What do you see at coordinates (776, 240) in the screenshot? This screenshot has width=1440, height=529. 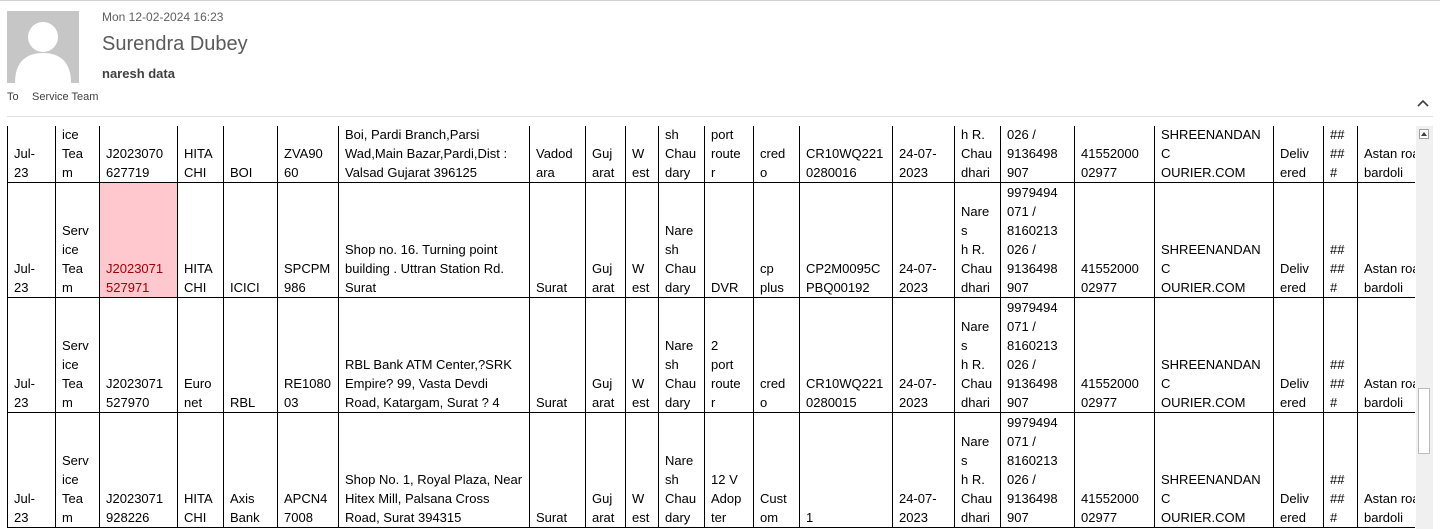 I see `table-cell: cp plus` at bounding box center [776, 240].